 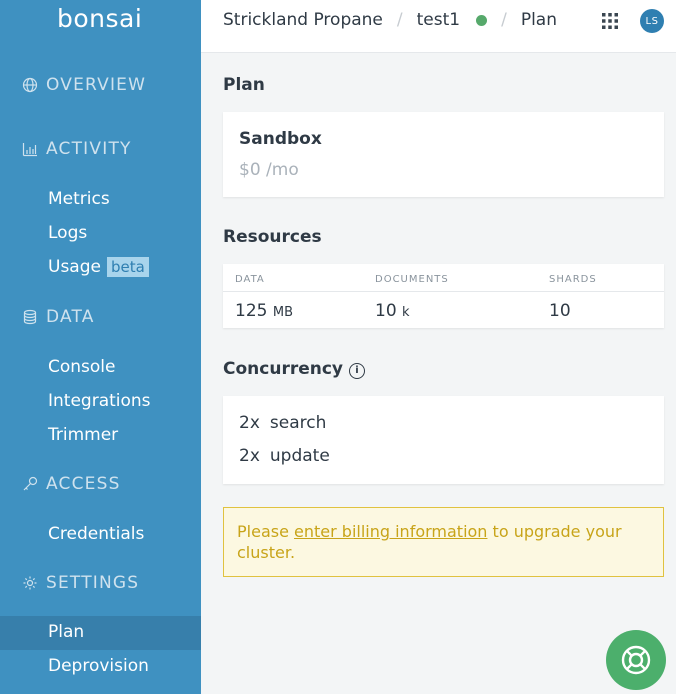 I want to click on sidebar-item-label: Plan, so click(x=66, y=632).